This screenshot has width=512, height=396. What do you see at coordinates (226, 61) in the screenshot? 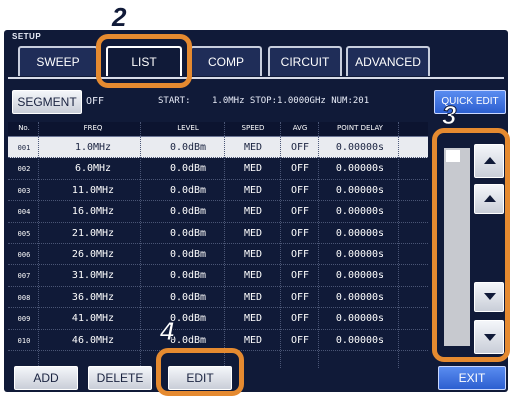
I see `tab-comp: COMP` at bounding box center [226, 61].